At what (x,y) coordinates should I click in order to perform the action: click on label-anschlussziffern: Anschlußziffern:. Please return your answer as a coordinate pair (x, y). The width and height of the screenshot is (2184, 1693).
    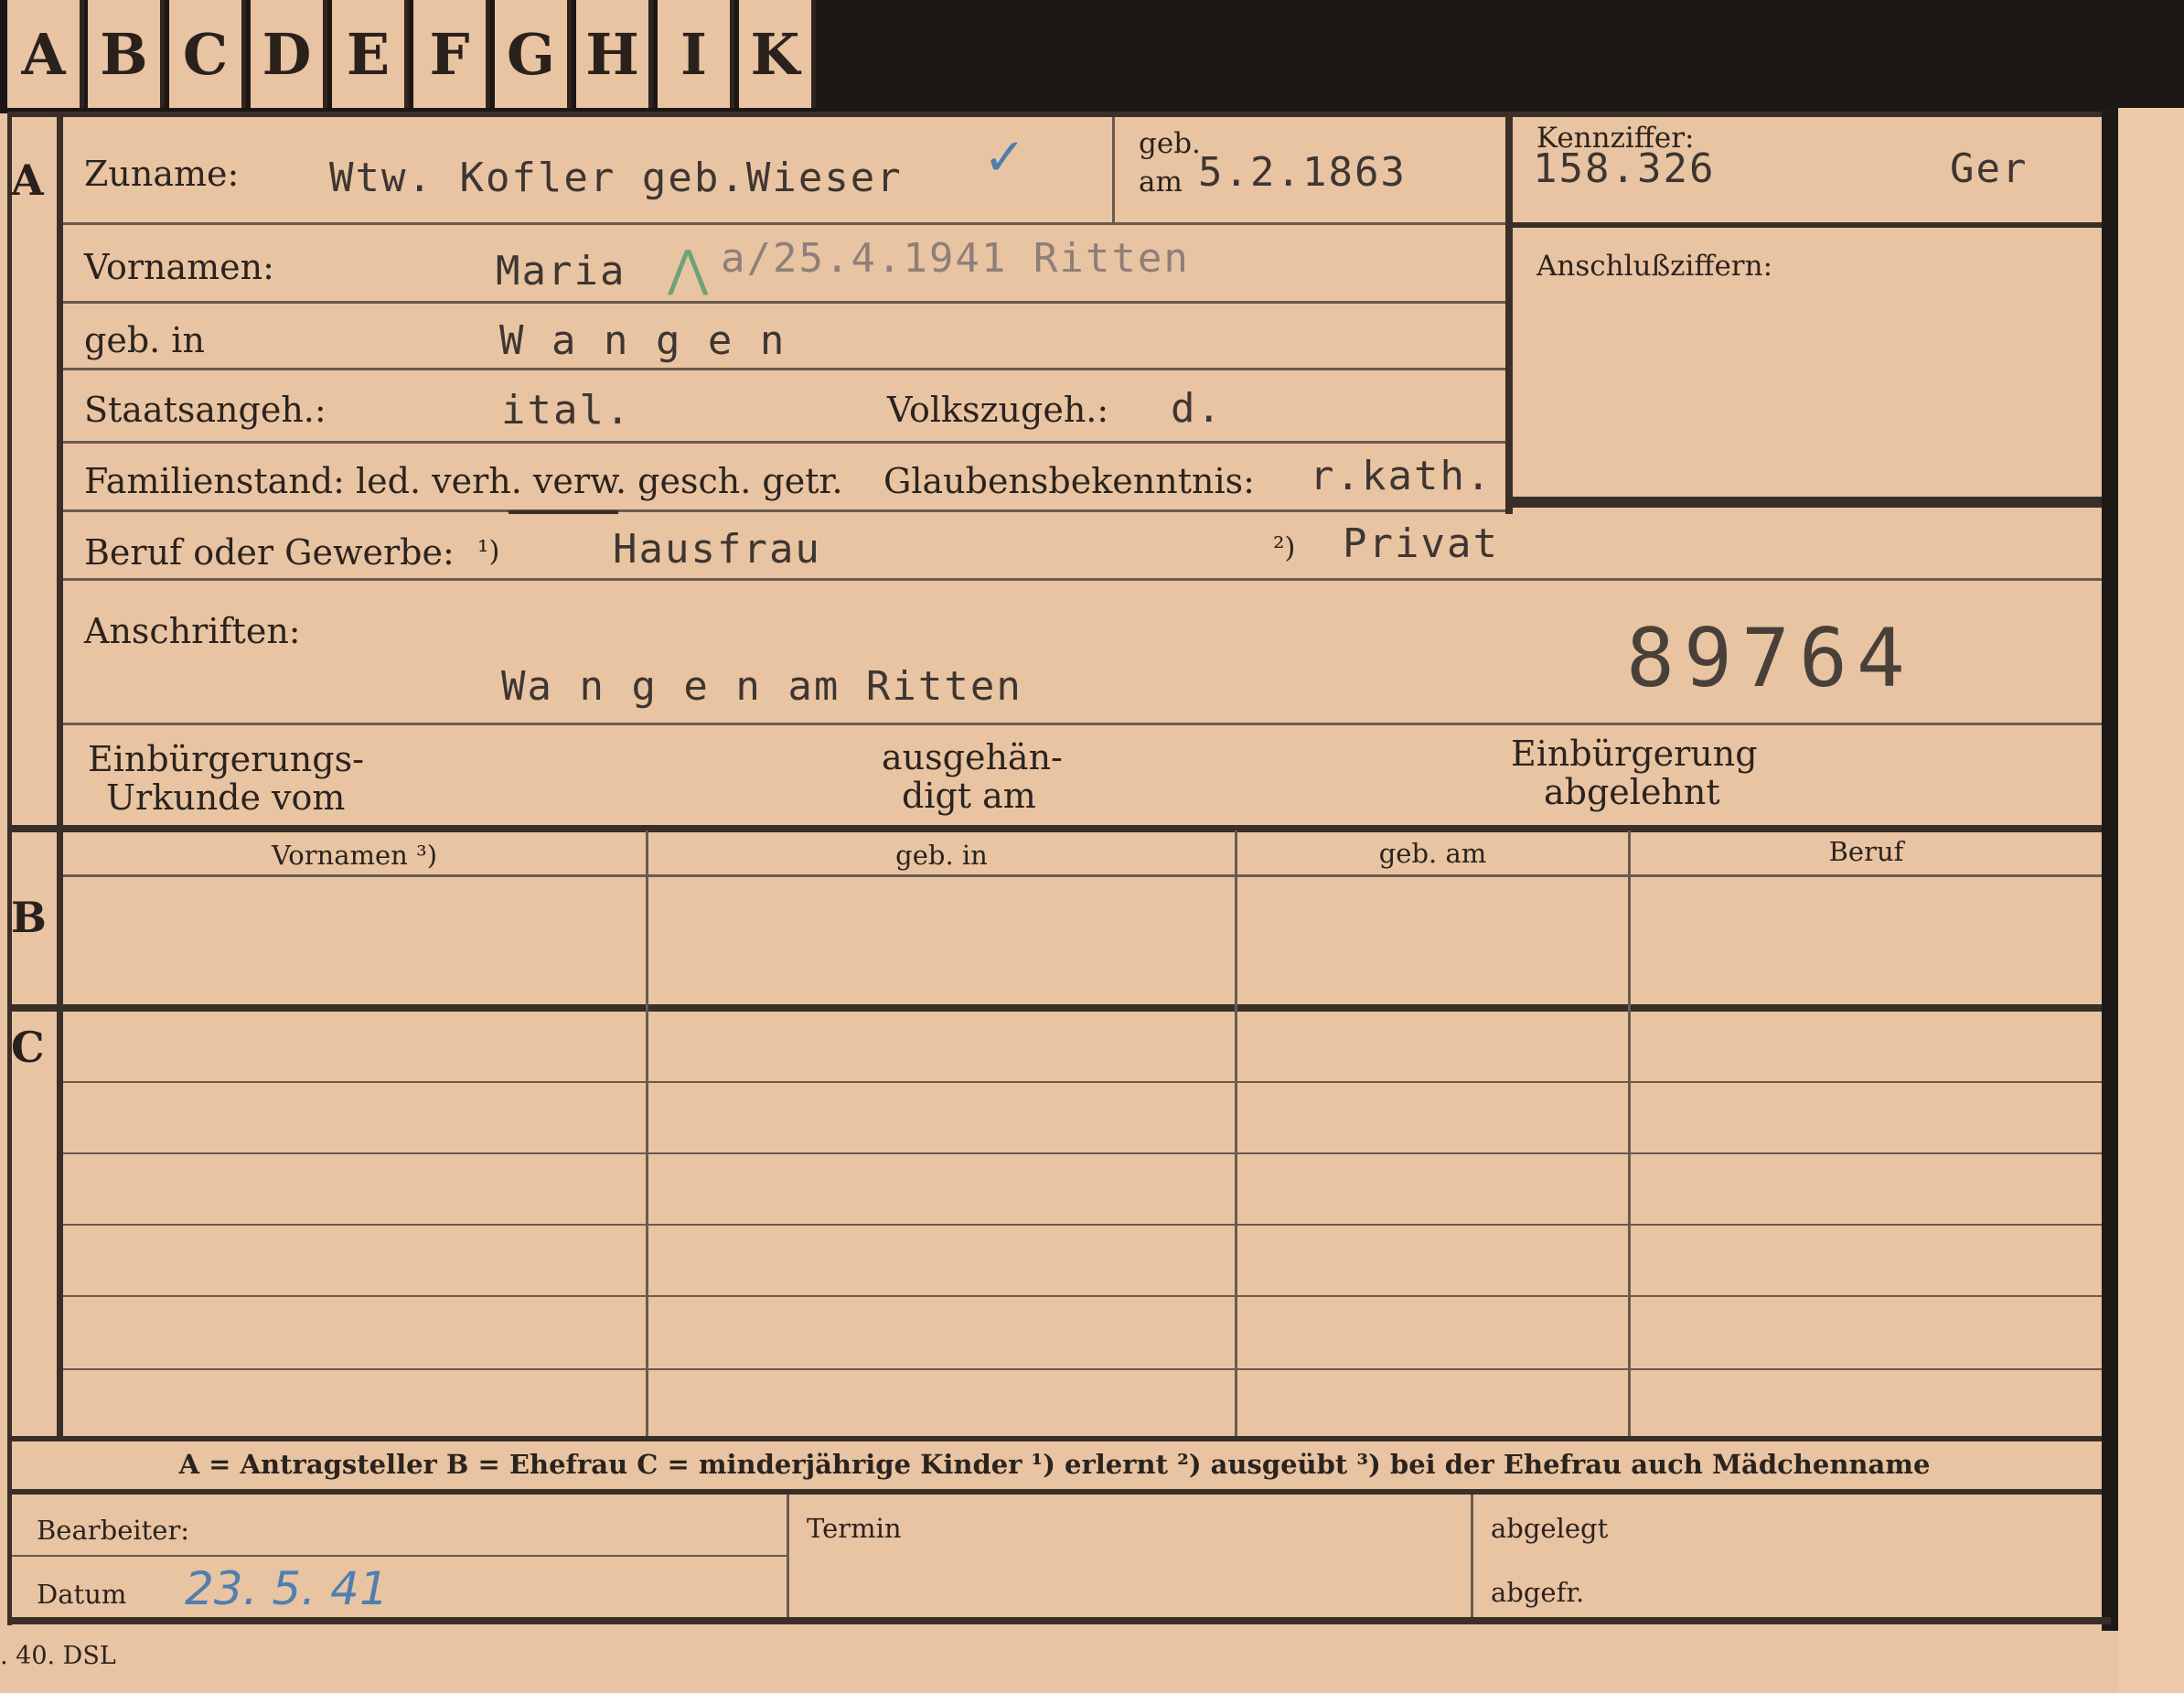
    Looking at the image, I should click on (1654, 266).